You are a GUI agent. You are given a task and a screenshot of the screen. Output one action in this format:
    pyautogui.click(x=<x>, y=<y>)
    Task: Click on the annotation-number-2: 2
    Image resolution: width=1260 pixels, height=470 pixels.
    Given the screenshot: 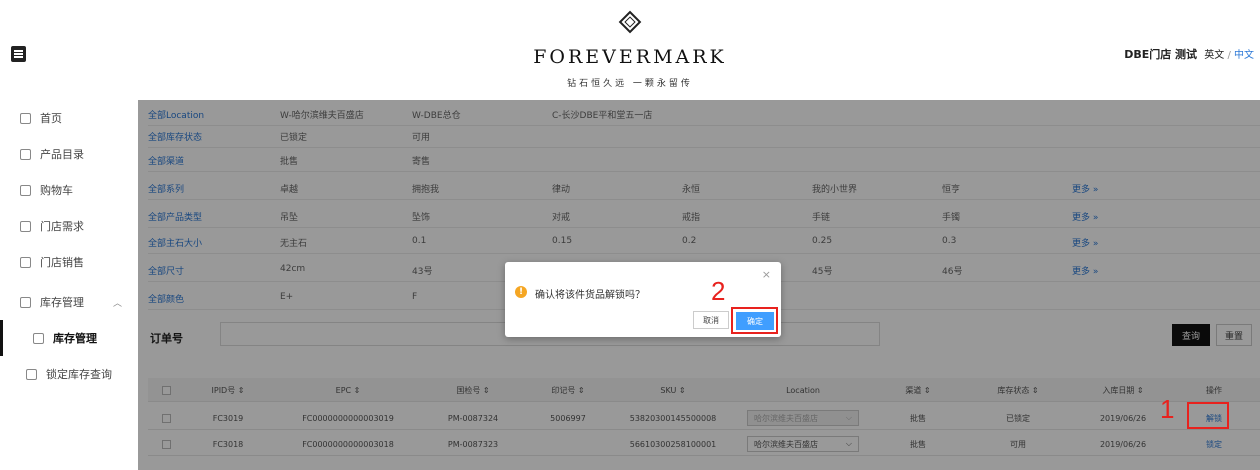 What is the action you would take?
    pyautogui.click(x=718, y=291)
    